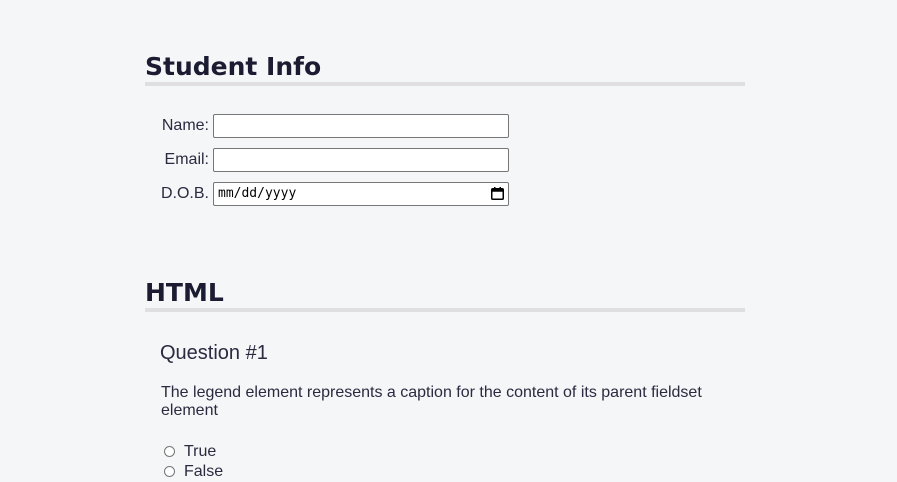 The height and width of the screenshot is (482, 897). Describe the element at coordinates (361, 126) in the screenshot. I see `name-input` at that location.